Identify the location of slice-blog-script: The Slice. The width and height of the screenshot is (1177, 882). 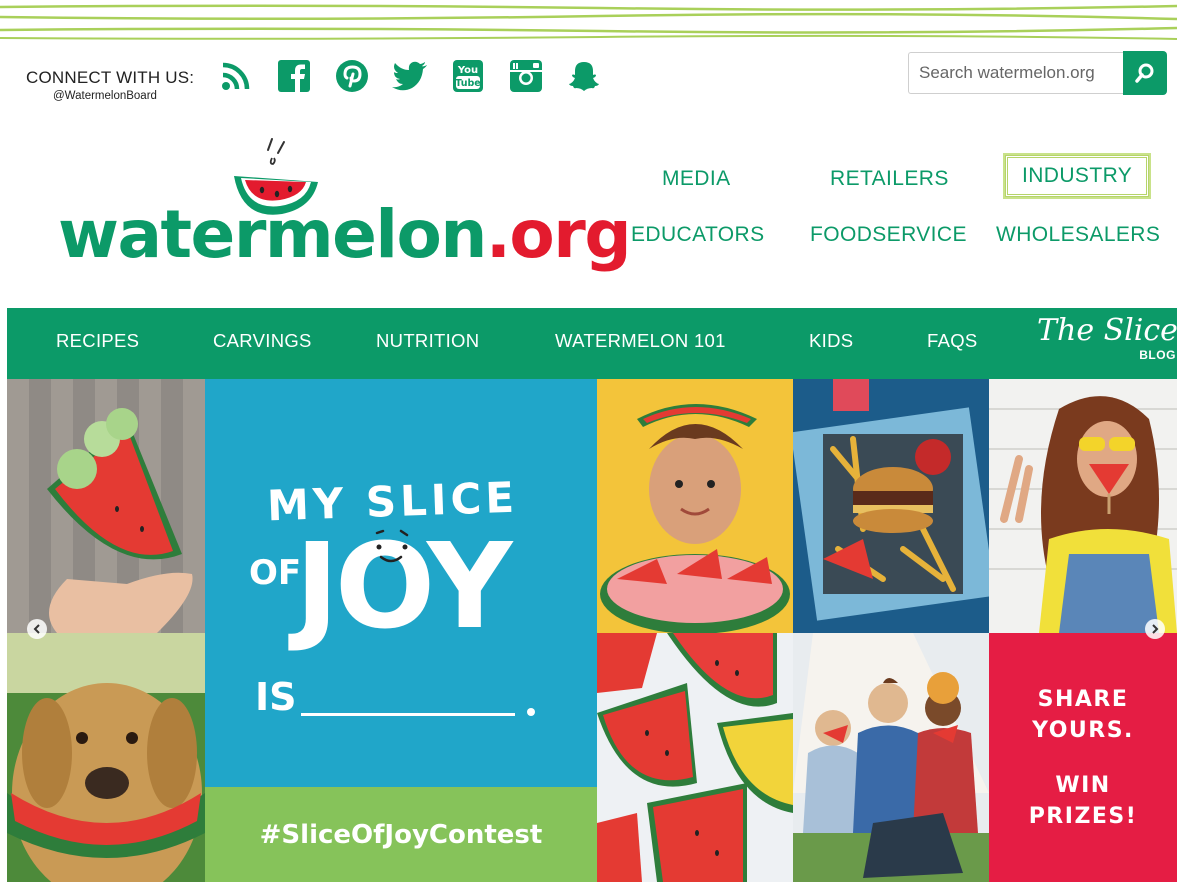
(1107, 330).